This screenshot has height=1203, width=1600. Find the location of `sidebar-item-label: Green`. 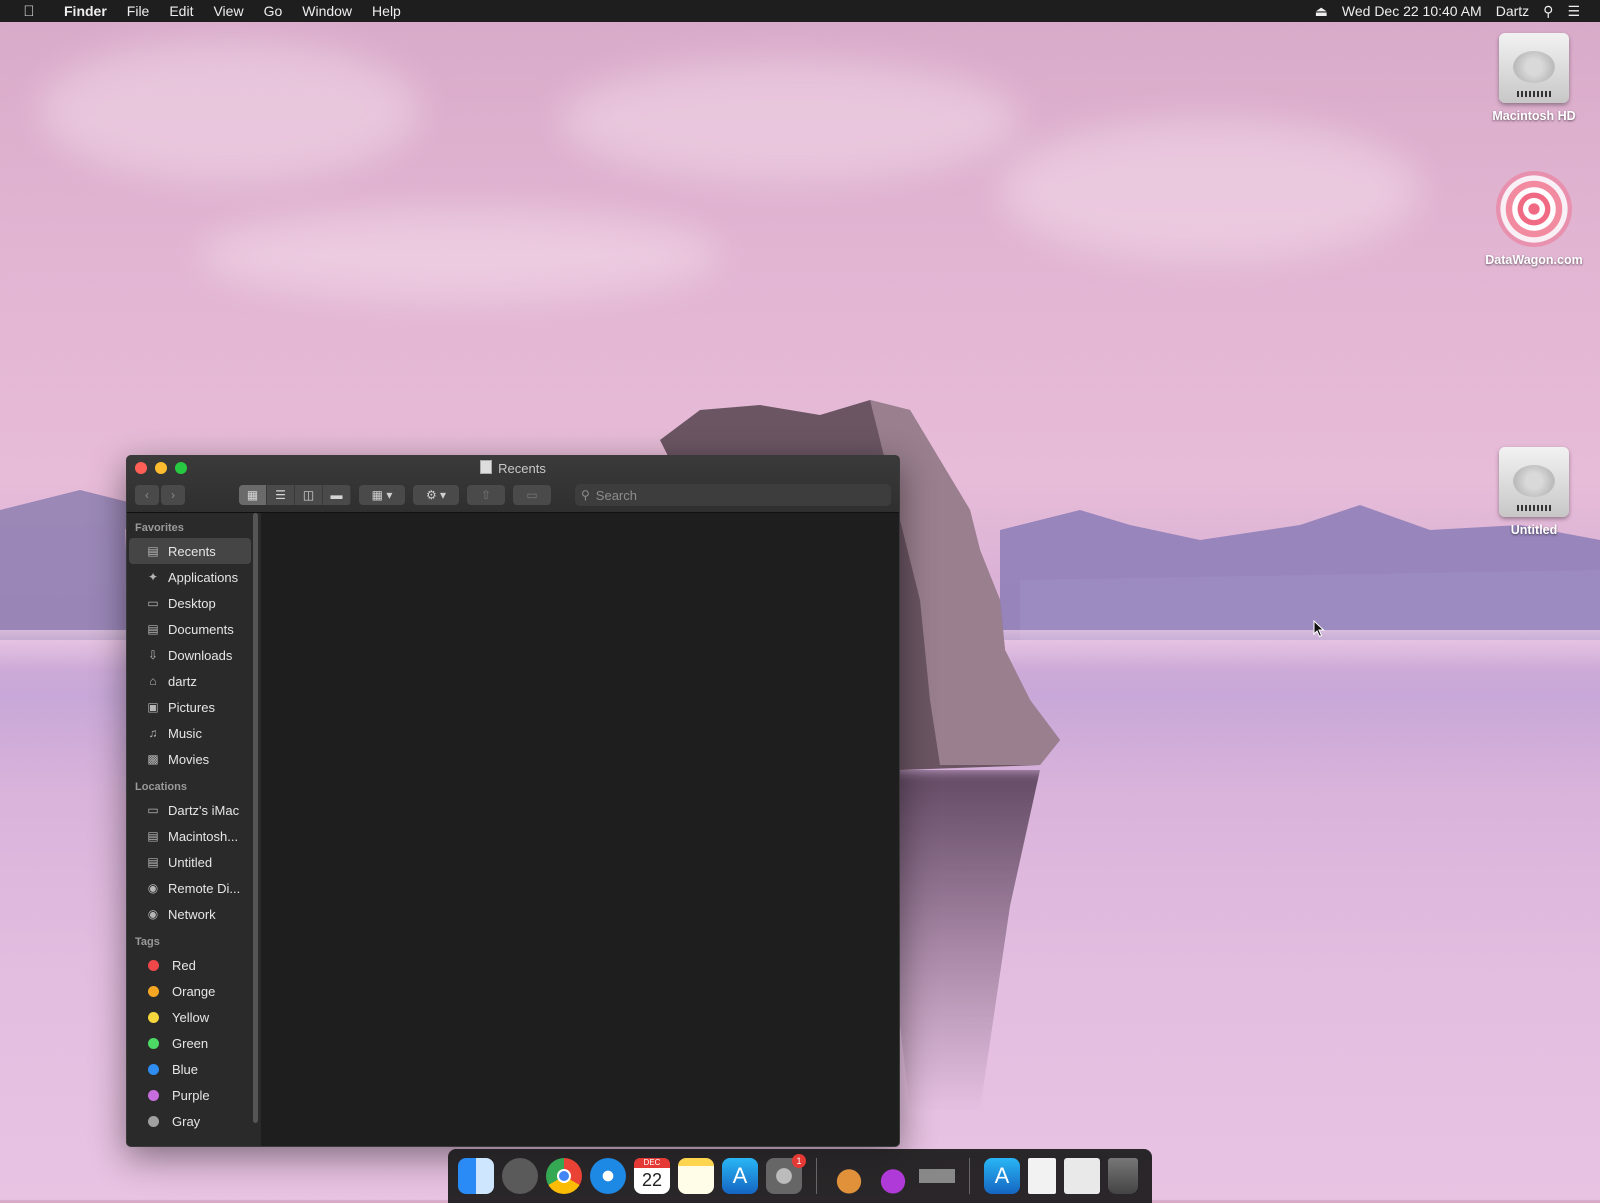

sidebar-item-label: Green is located at coordinates (190, 1043).